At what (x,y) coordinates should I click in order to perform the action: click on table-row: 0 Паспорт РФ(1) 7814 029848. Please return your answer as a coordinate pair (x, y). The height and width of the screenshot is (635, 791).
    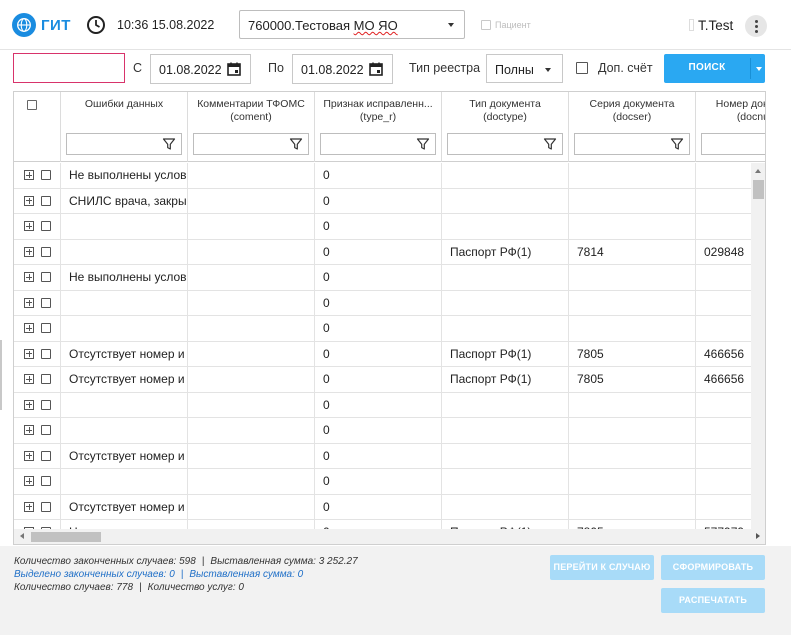
    Looking at the image, I should click on (389, 252).